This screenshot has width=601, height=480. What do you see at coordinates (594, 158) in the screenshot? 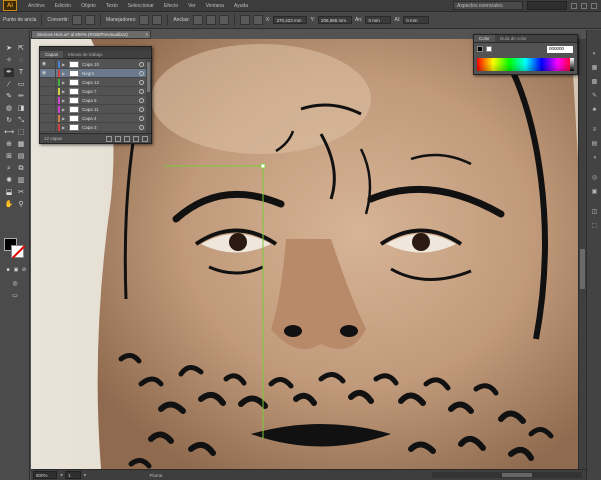
I see `transparency-icon: ◑` at bounding box center [594, 158].